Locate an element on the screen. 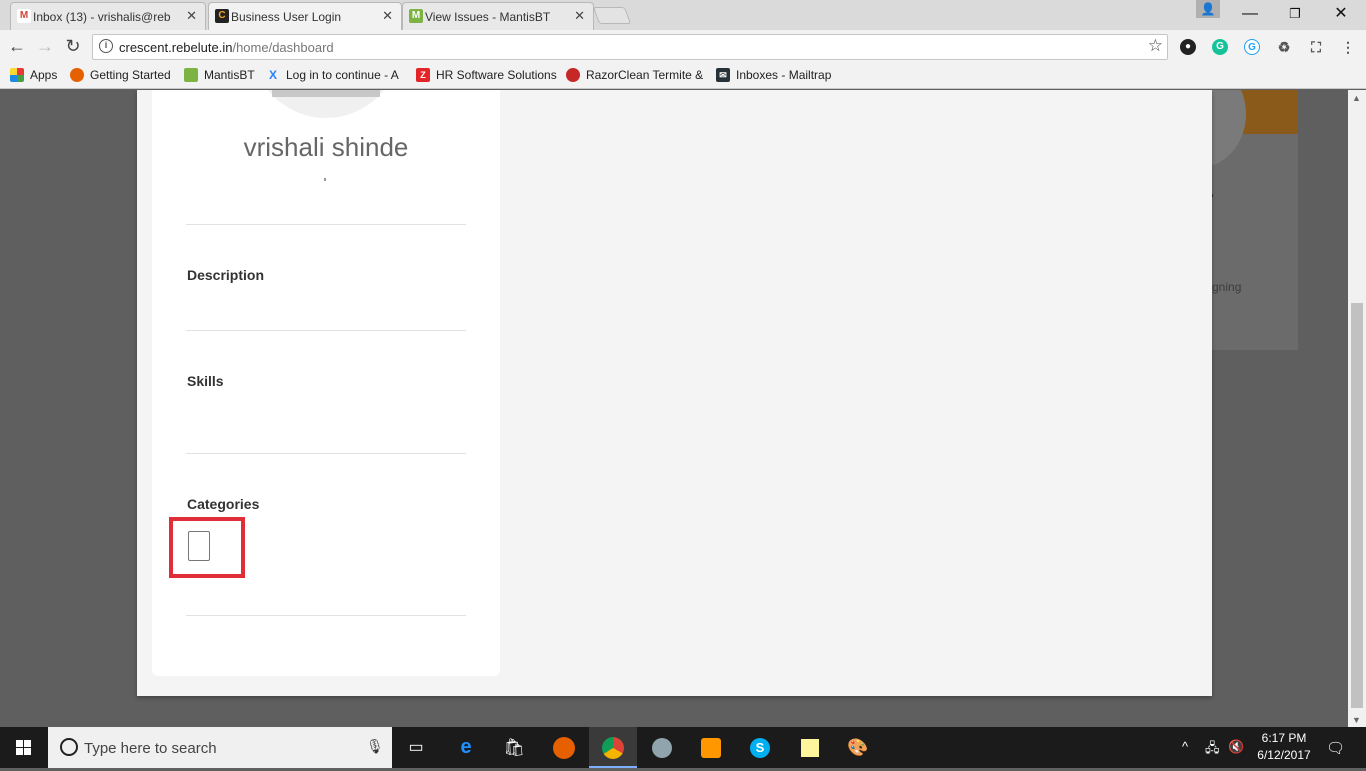  bookmark-getting-started: Getting Started is located at coordinates (120, 75).